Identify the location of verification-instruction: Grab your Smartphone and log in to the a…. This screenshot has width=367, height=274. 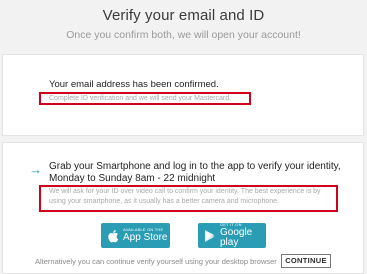
(195, 172).